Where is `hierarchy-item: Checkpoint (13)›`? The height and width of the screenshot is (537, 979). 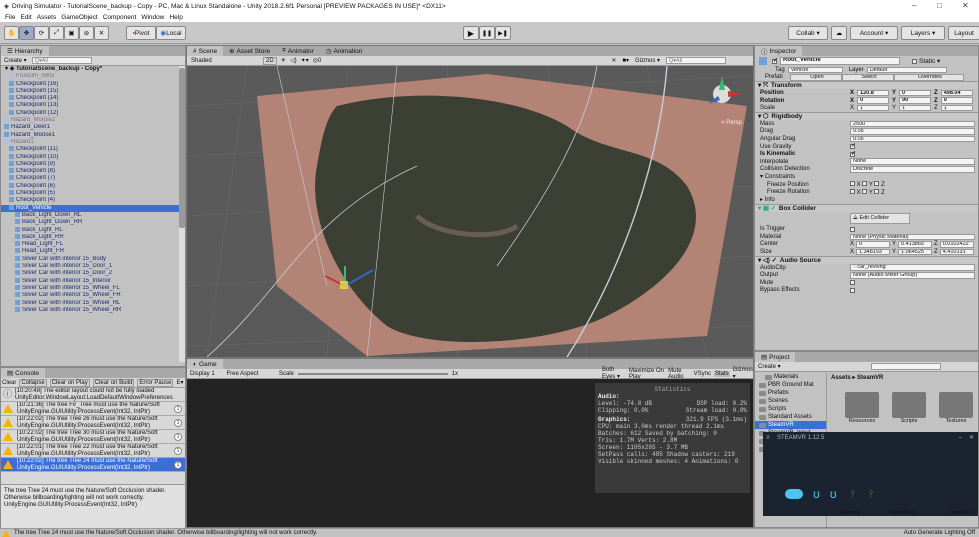 hierarchy-item: Checkpoint (13)› is located at coordinates (93, 105).